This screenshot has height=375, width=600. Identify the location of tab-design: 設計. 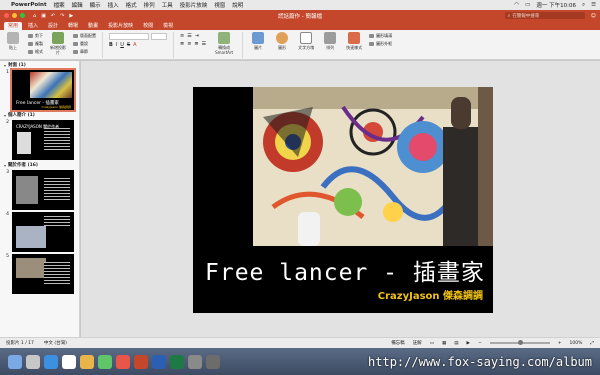
(53, 26).